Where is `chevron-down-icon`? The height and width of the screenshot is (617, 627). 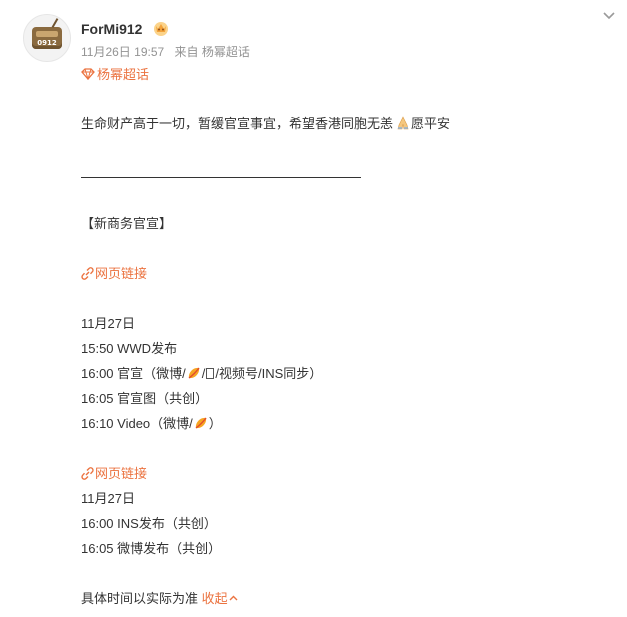
chevron-down-icon is located at coordinates (609, 16).